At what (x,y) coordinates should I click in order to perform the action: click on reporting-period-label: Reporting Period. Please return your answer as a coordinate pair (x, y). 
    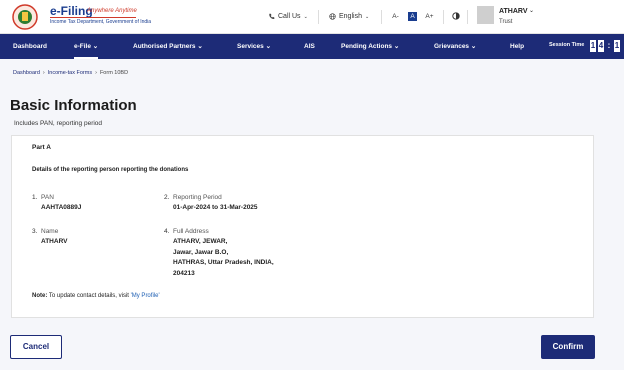
    Looking at the image, I should click on (197, 197).